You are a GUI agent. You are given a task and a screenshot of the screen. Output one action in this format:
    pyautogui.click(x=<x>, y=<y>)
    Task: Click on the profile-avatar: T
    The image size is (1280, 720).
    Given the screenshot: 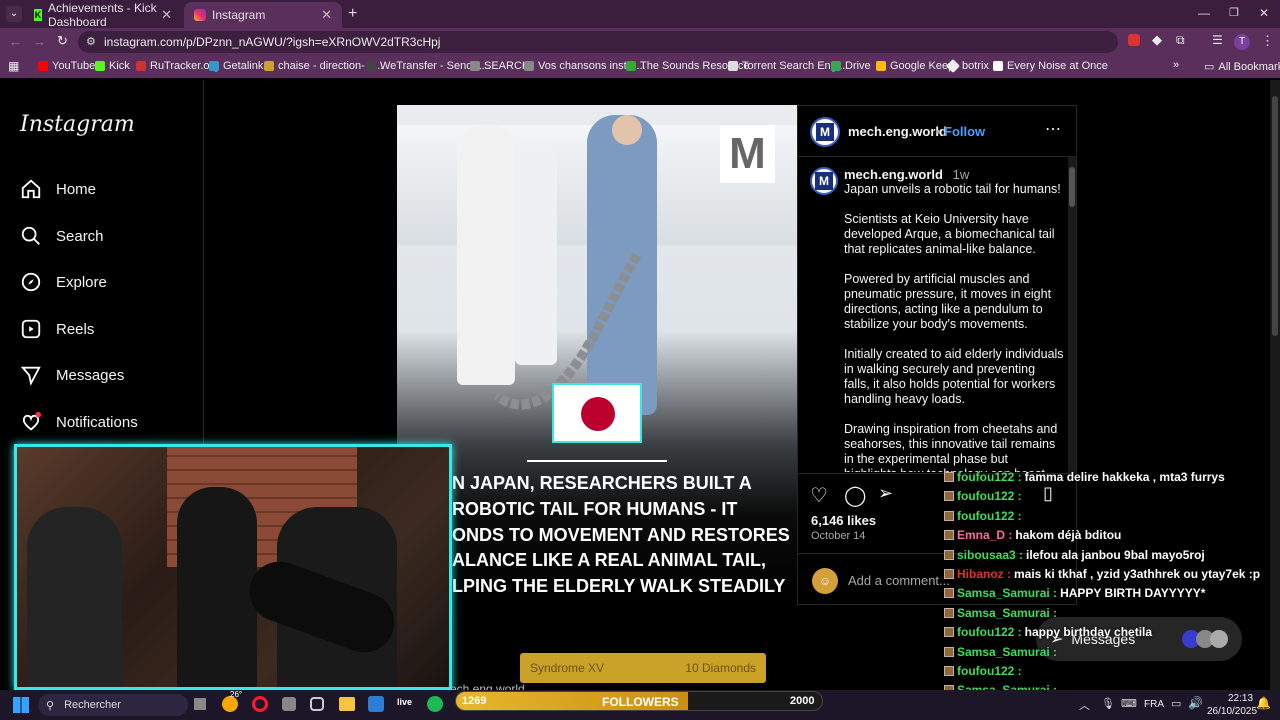 What is the action you would take?
    pyautogui.click(x=1242, y=42)
    